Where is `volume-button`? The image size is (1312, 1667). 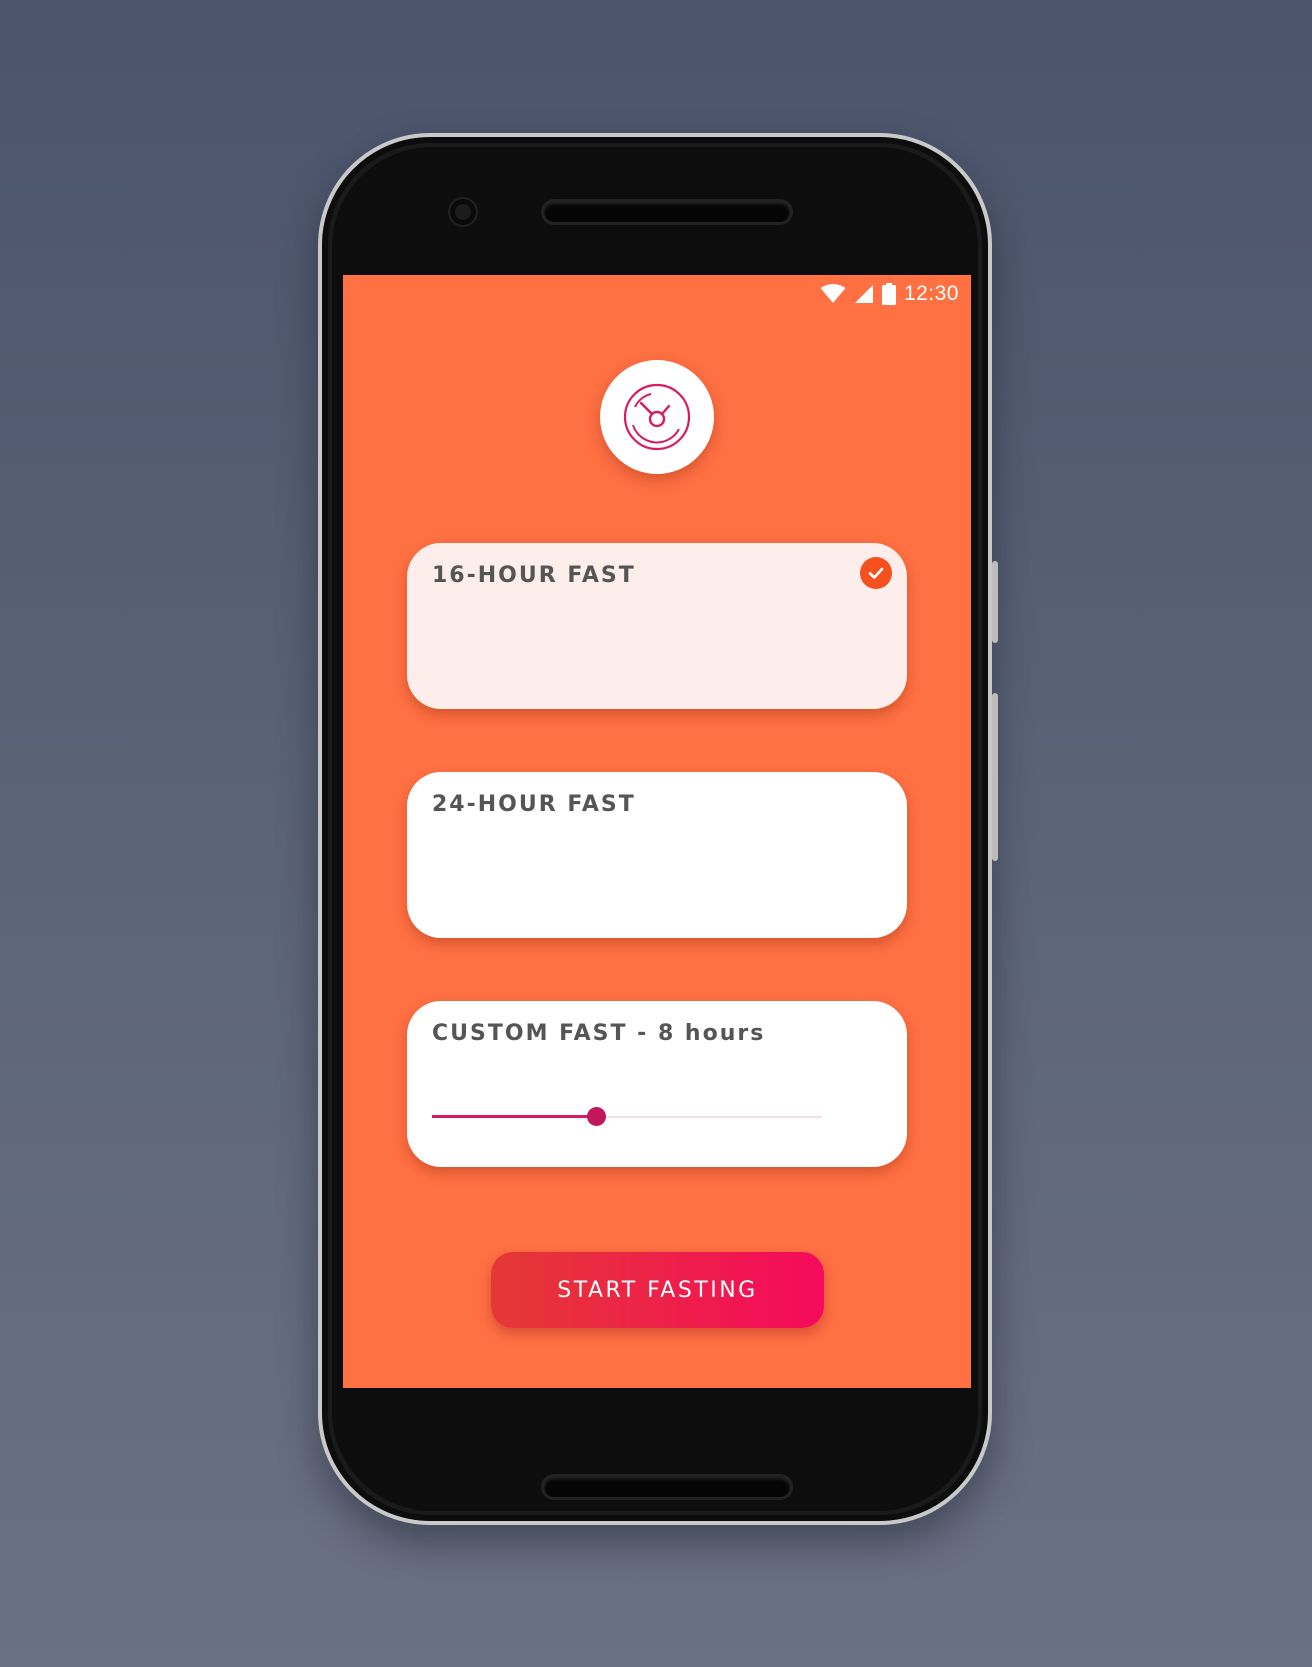 volume-button is located at coordinates (995, 777).